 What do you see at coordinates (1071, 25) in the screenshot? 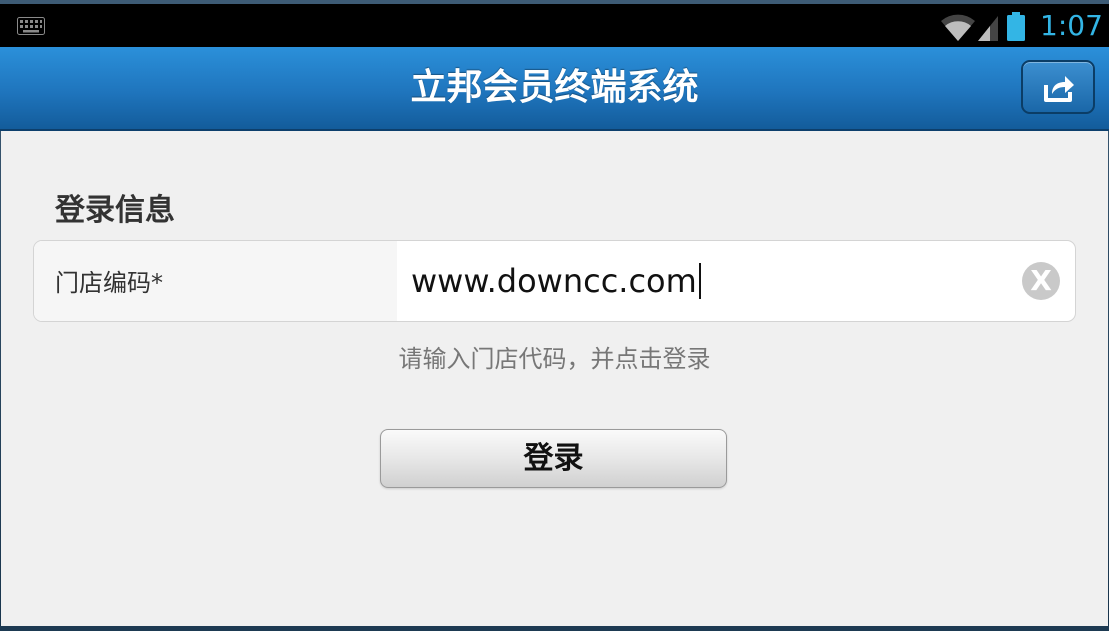
I see `status-clock: 1:07` at bounding box center [1071, 25].